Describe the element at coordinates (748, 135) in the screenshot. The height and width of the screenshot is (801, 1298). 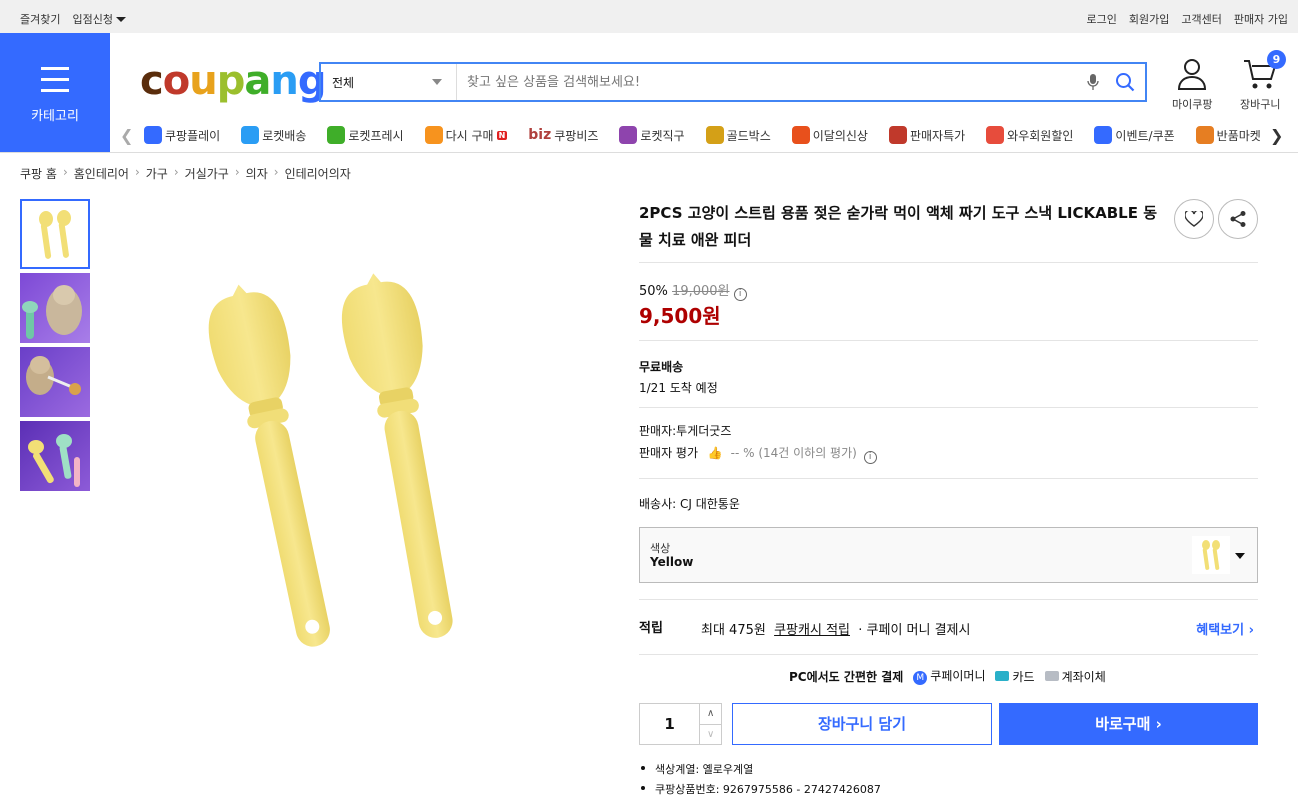
I see `nav-item-label: 골드박스` at that location.